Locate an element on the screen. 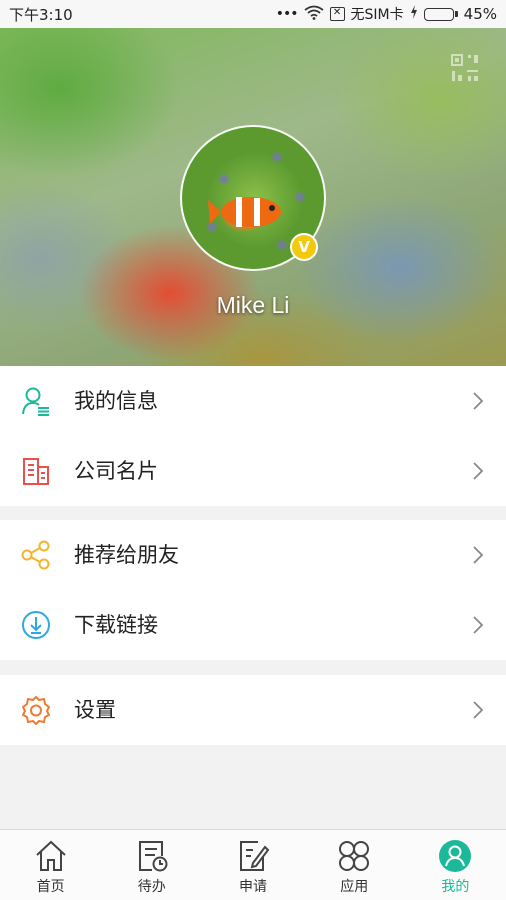  more-dots-icon: ••• is located at coordinates (287, 14).